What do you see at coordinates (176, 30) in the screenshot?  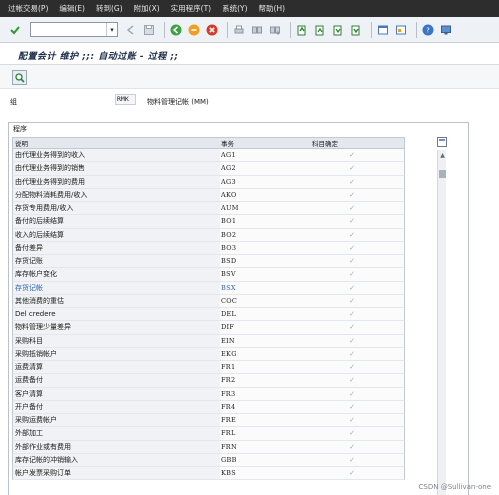 I see `green-back-icon` at bounding box center [176, 30].